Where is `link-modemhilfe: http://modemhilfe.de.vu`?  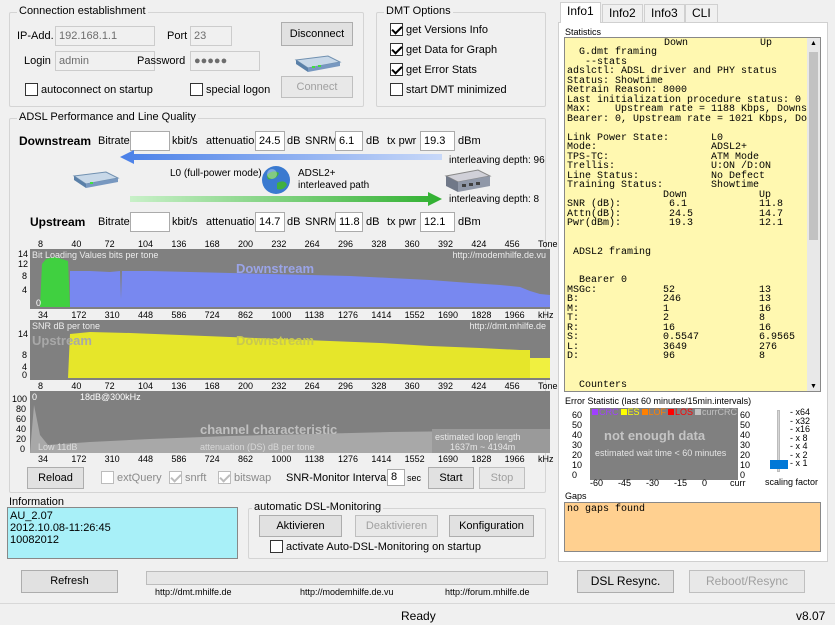
link-modemhilfe: http://modemhilfe.de.vu is located at coordinates (347, 592).